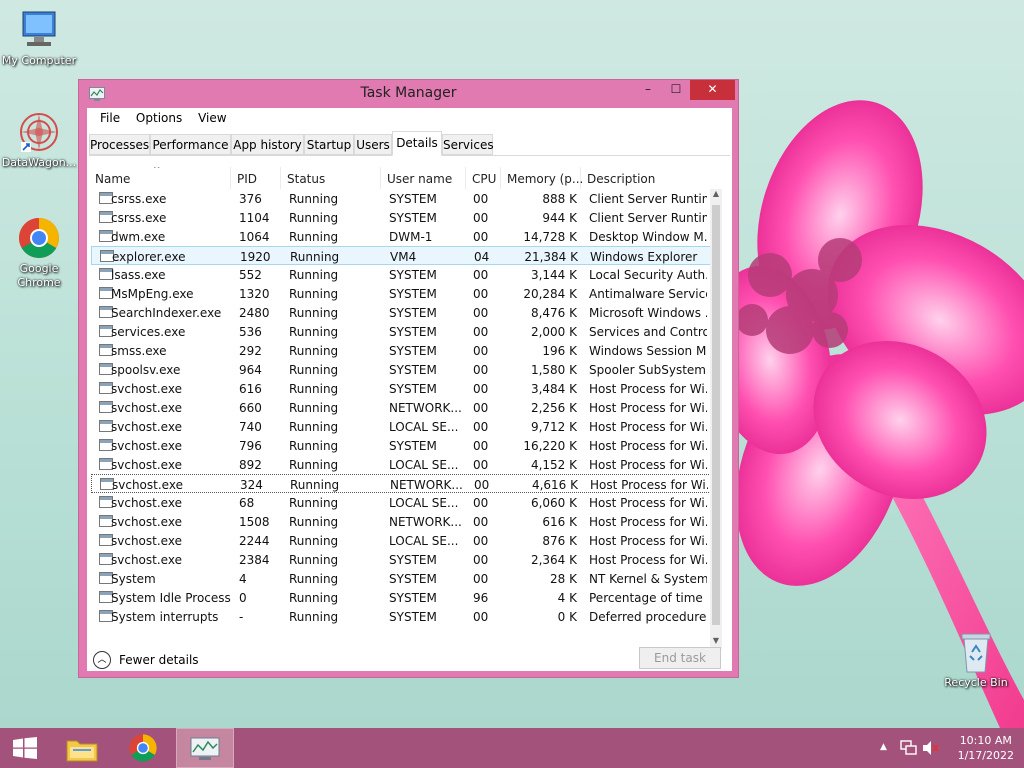 This screenshot has height=768, width=1024. What do you see at coordinates (250, 370) in the screenshot?
I see `cell-pid: 964` at bounding box center [250, 370].